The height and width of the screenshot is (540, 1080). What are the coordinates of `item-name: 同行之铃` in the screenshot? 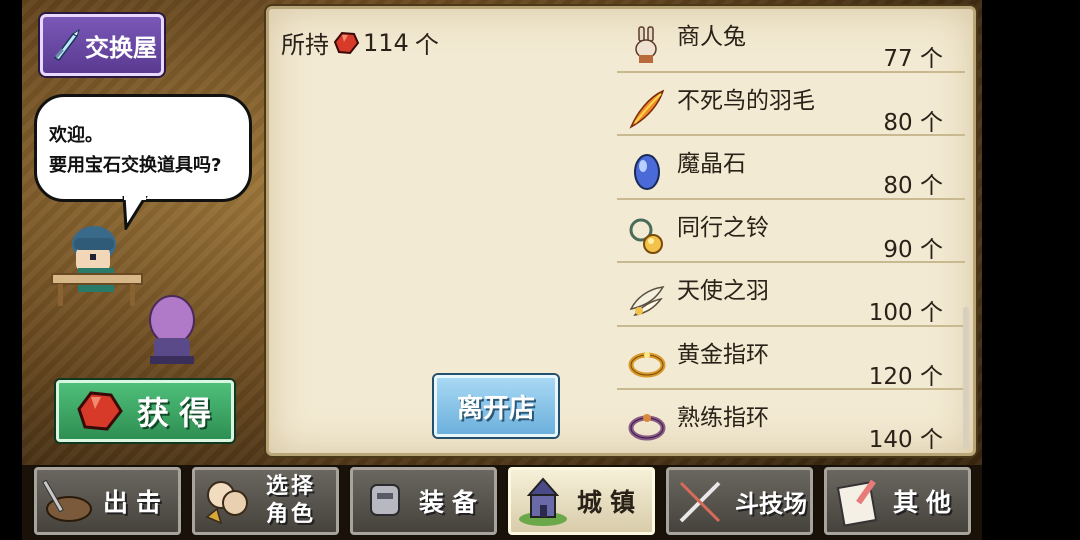 It's located at (723, 227).